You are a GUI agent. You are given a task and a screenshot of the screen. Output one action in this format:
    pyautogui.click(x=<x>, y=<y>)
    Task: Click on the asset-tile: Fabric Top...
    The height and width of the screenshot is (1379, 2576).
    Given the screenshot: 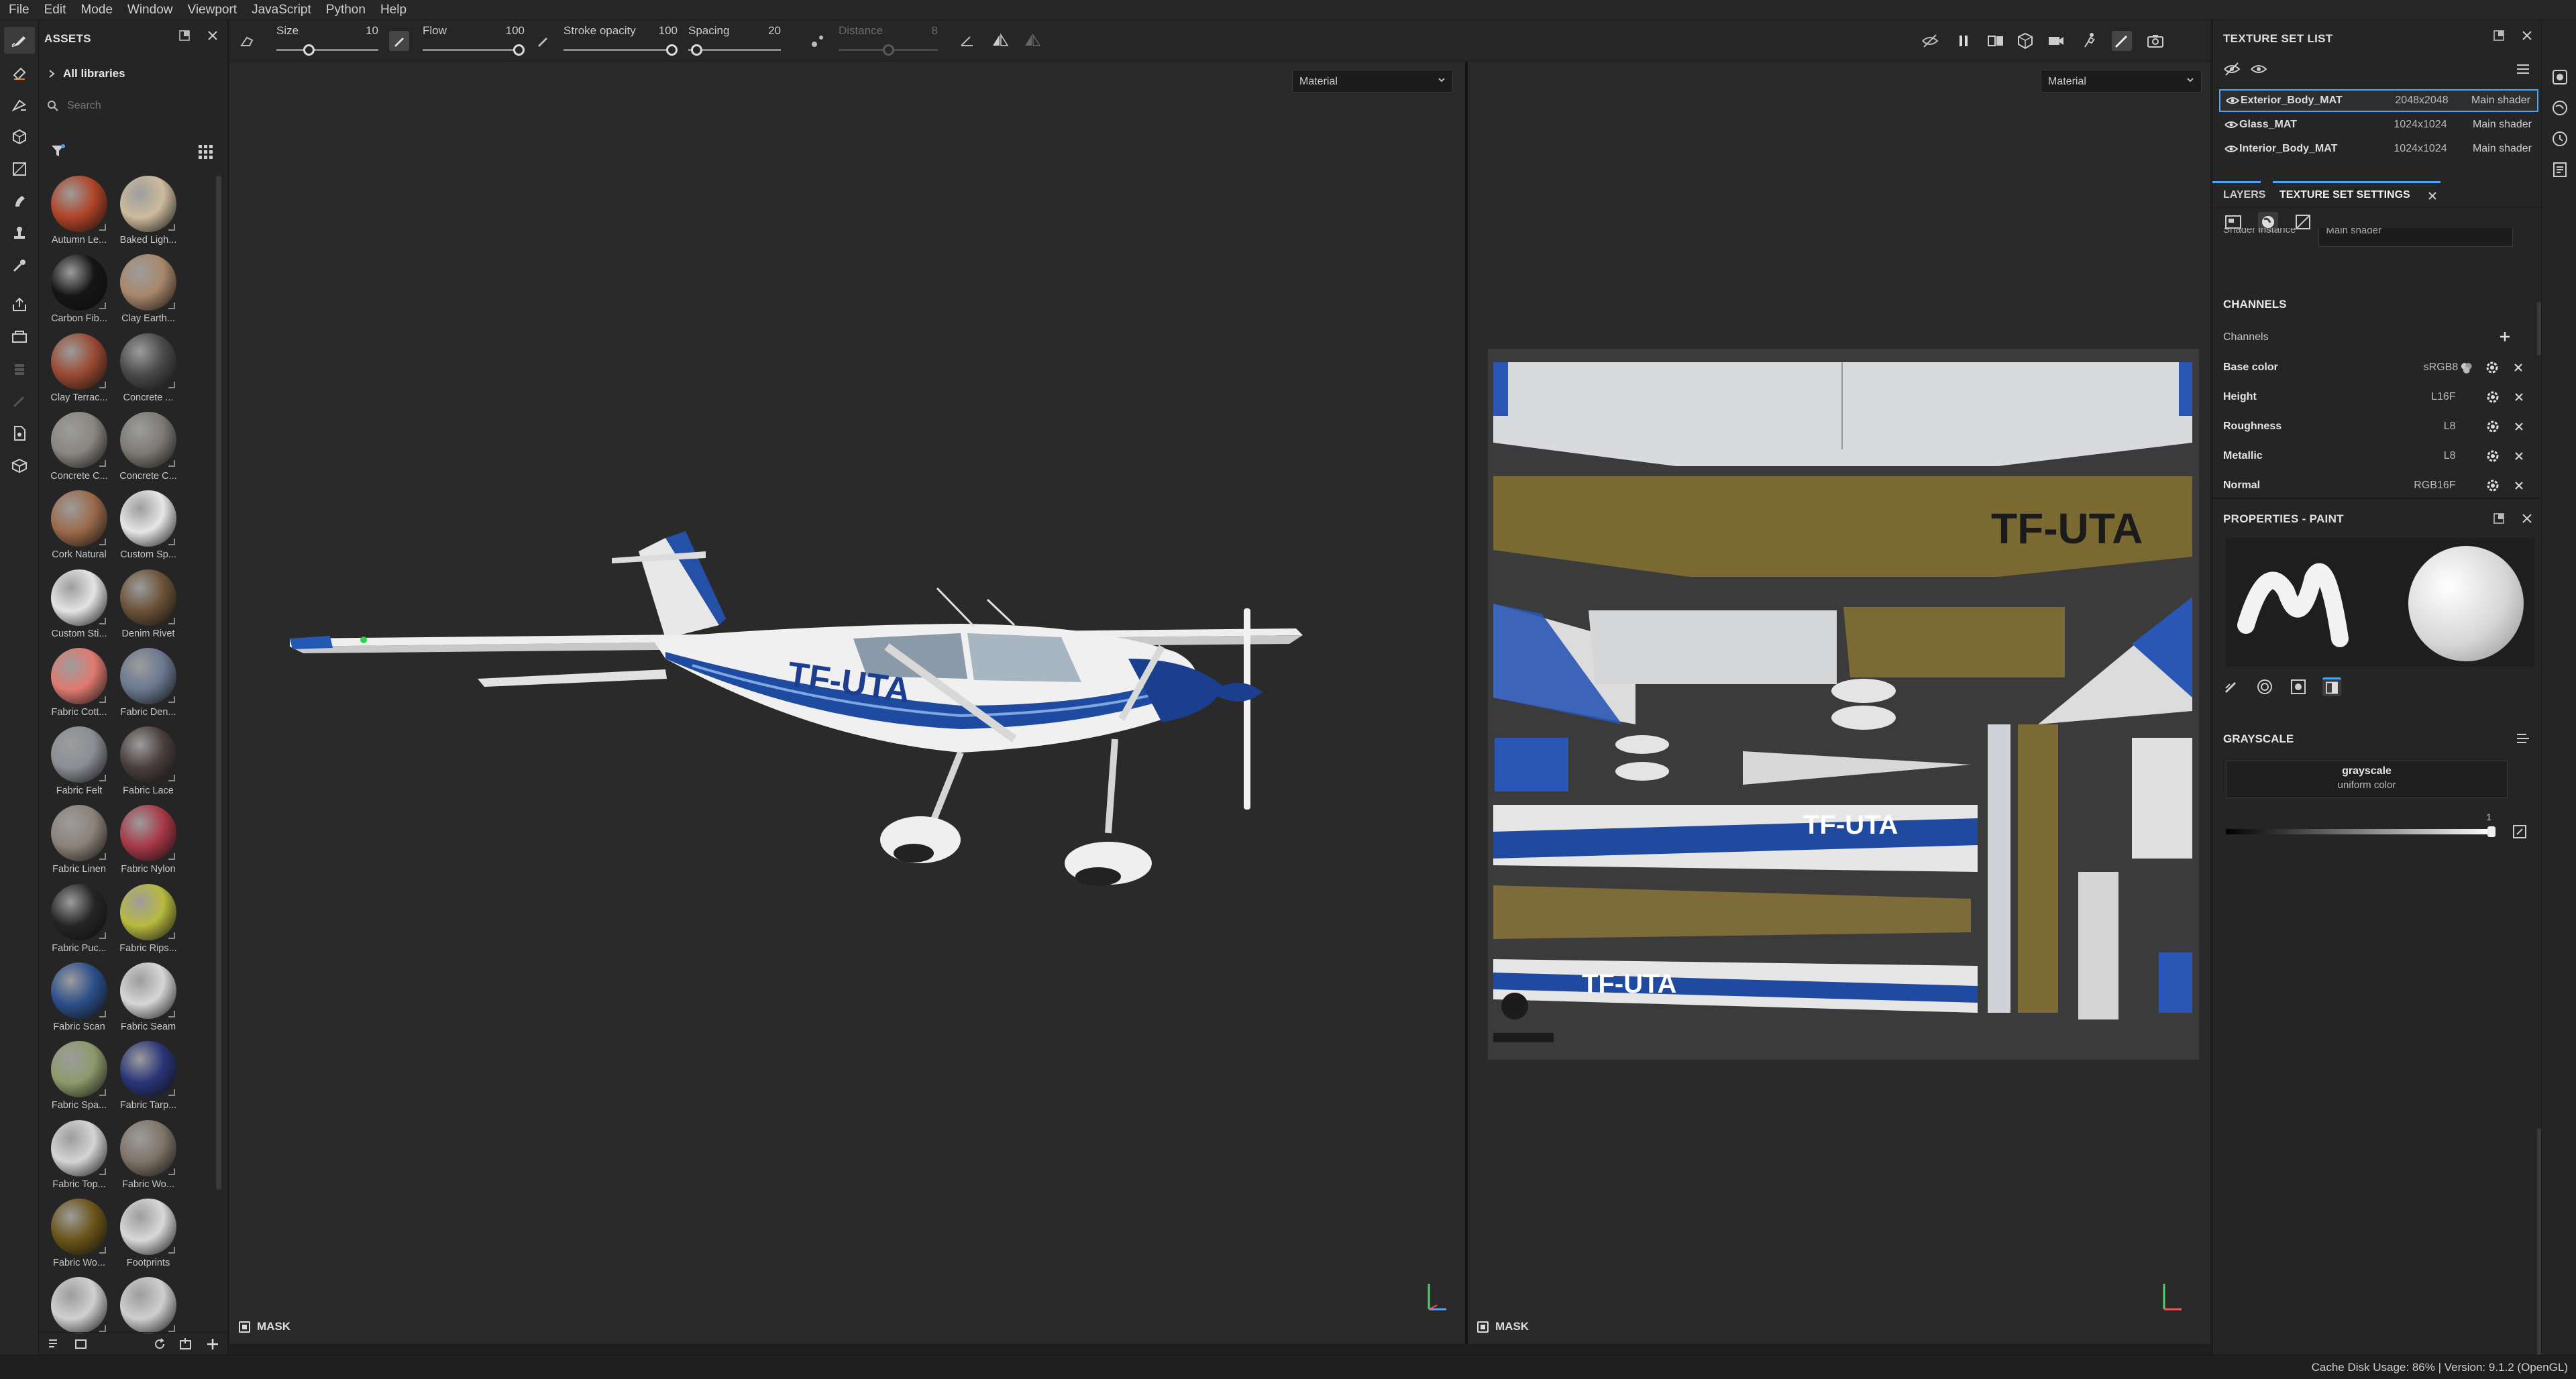 What is the action you would take?
    pyautogui.click(x=79, y=1159)
    